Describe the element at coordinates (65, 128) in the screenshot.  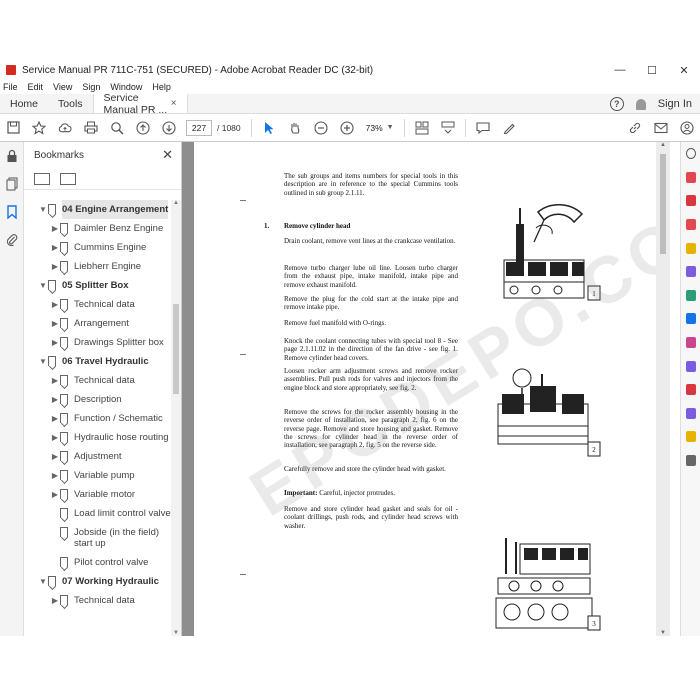
I see `cloud-upload-icon` at that location.